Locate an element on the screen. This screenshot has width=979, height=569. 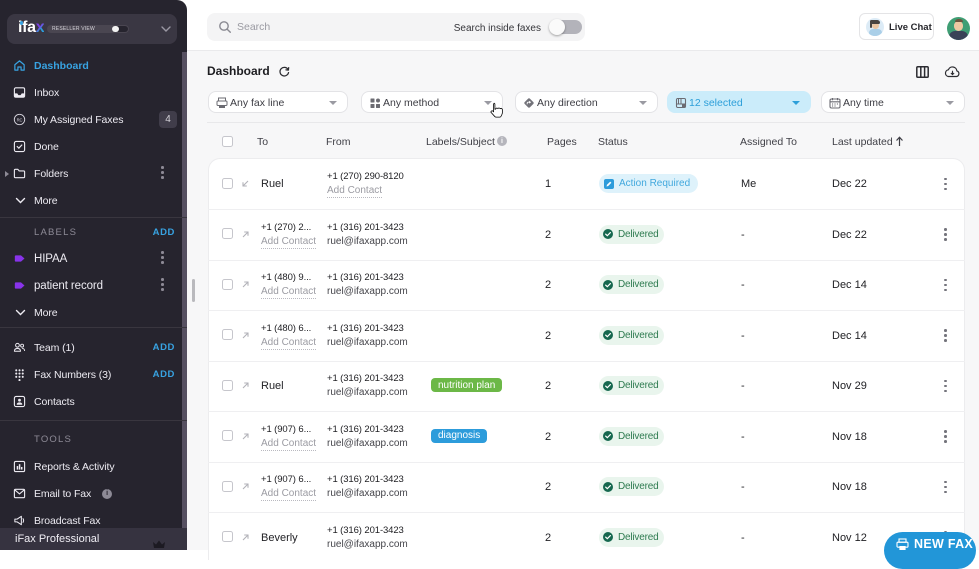
svg-text: RC is located at coordinates (20, 119).